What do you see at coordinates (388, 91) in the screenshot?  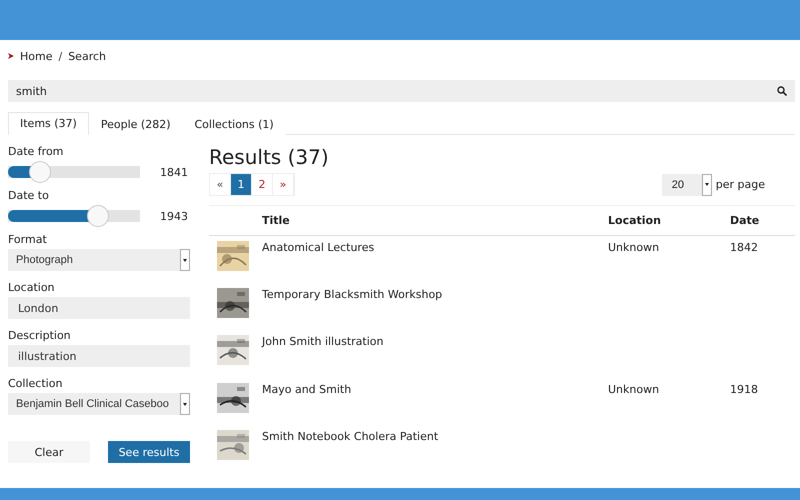 I see `search-field: smith` at bounding box center [388, 91].